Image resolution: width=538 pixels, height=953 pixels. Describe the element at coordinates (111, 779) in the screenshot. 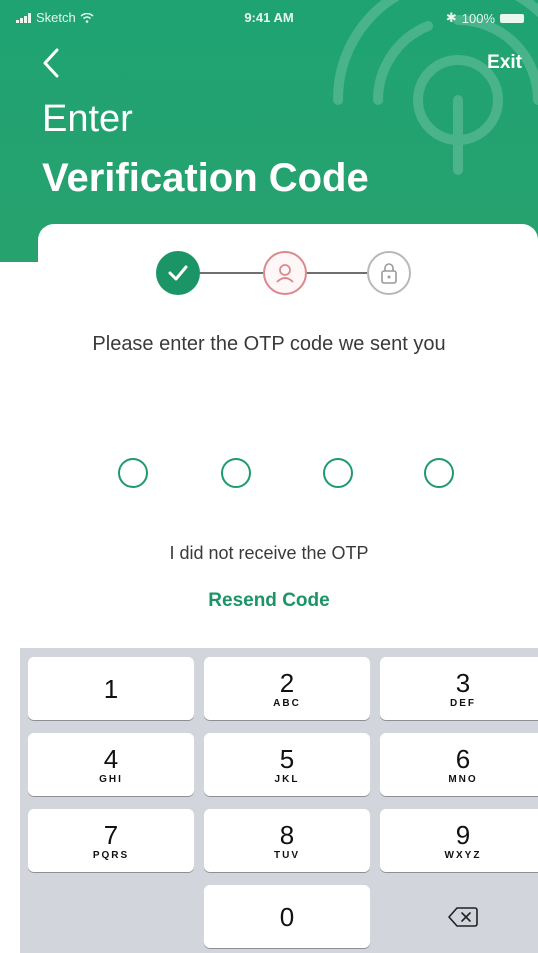

I see `key-letters: GHI` at that location.